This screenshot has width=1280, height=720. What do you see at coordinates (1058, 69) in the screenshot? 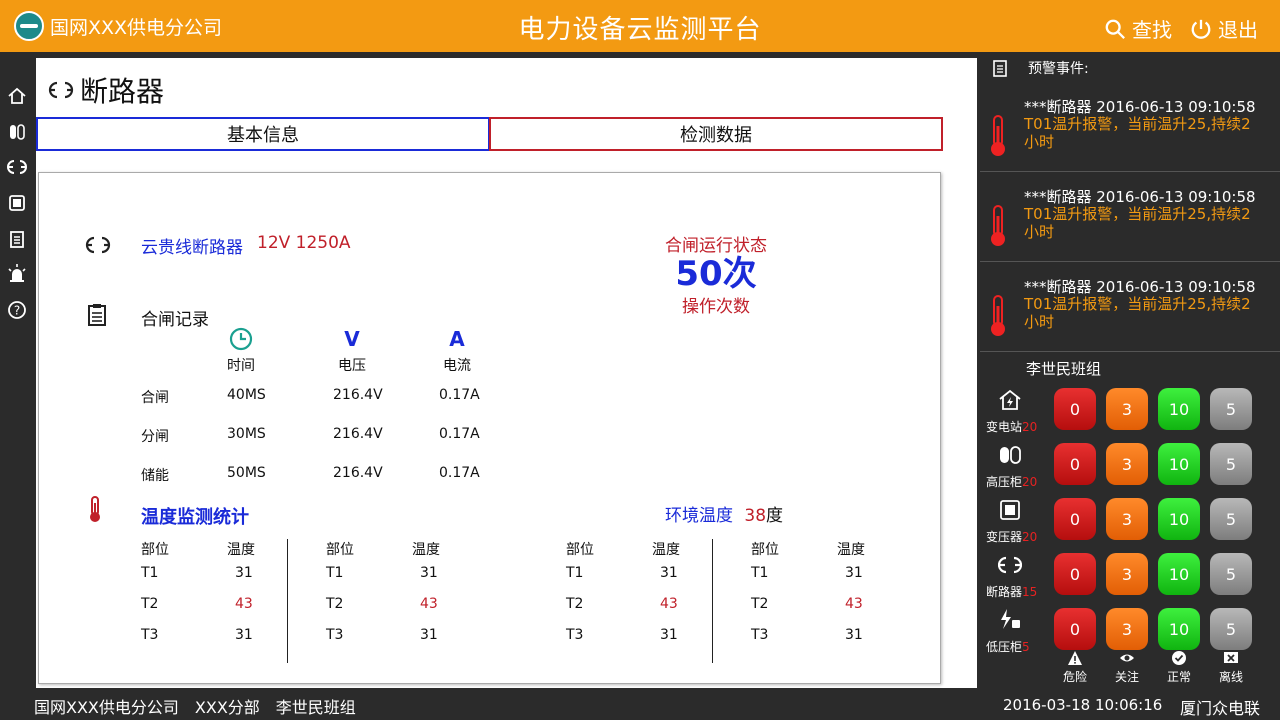
I see `alert-header-label: 预警事件:` at bounding box center [1058, 69].